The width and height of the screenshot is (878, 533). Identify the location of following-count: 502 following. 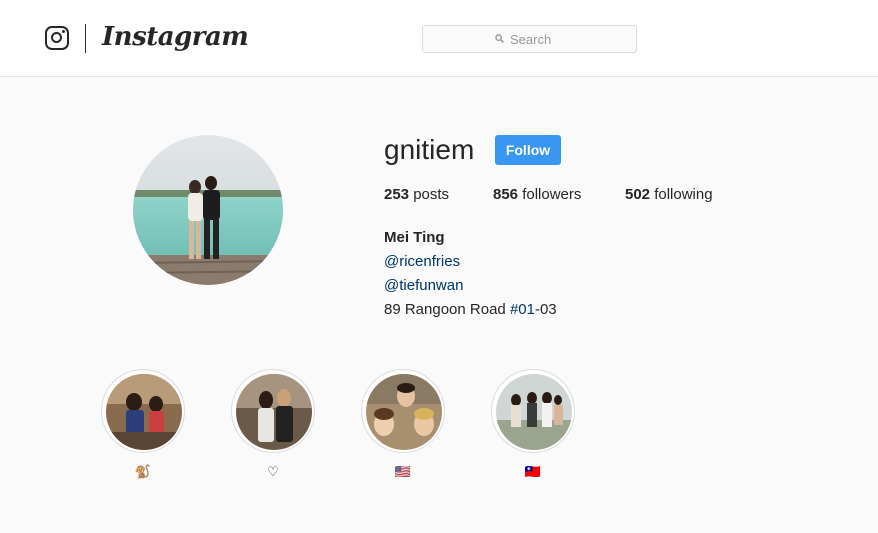
(669, 194).